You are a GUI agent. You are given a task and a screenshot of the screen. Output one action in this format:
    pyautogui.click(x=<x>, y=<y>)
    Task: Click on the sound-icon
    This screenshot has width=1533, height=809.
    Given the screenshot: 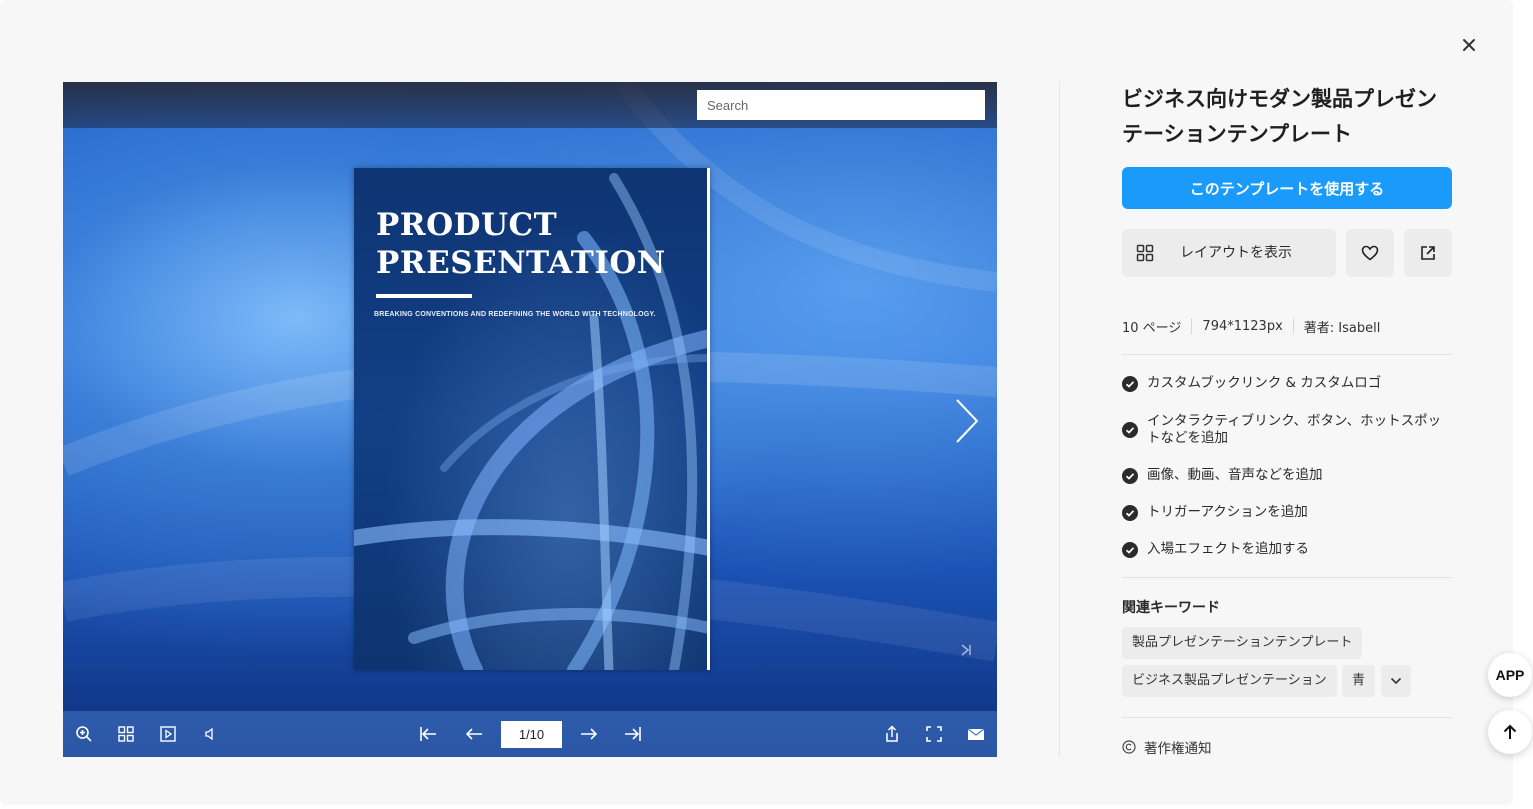 What is the action you would take?
    pyautogui.click(x=209, y=734)
    